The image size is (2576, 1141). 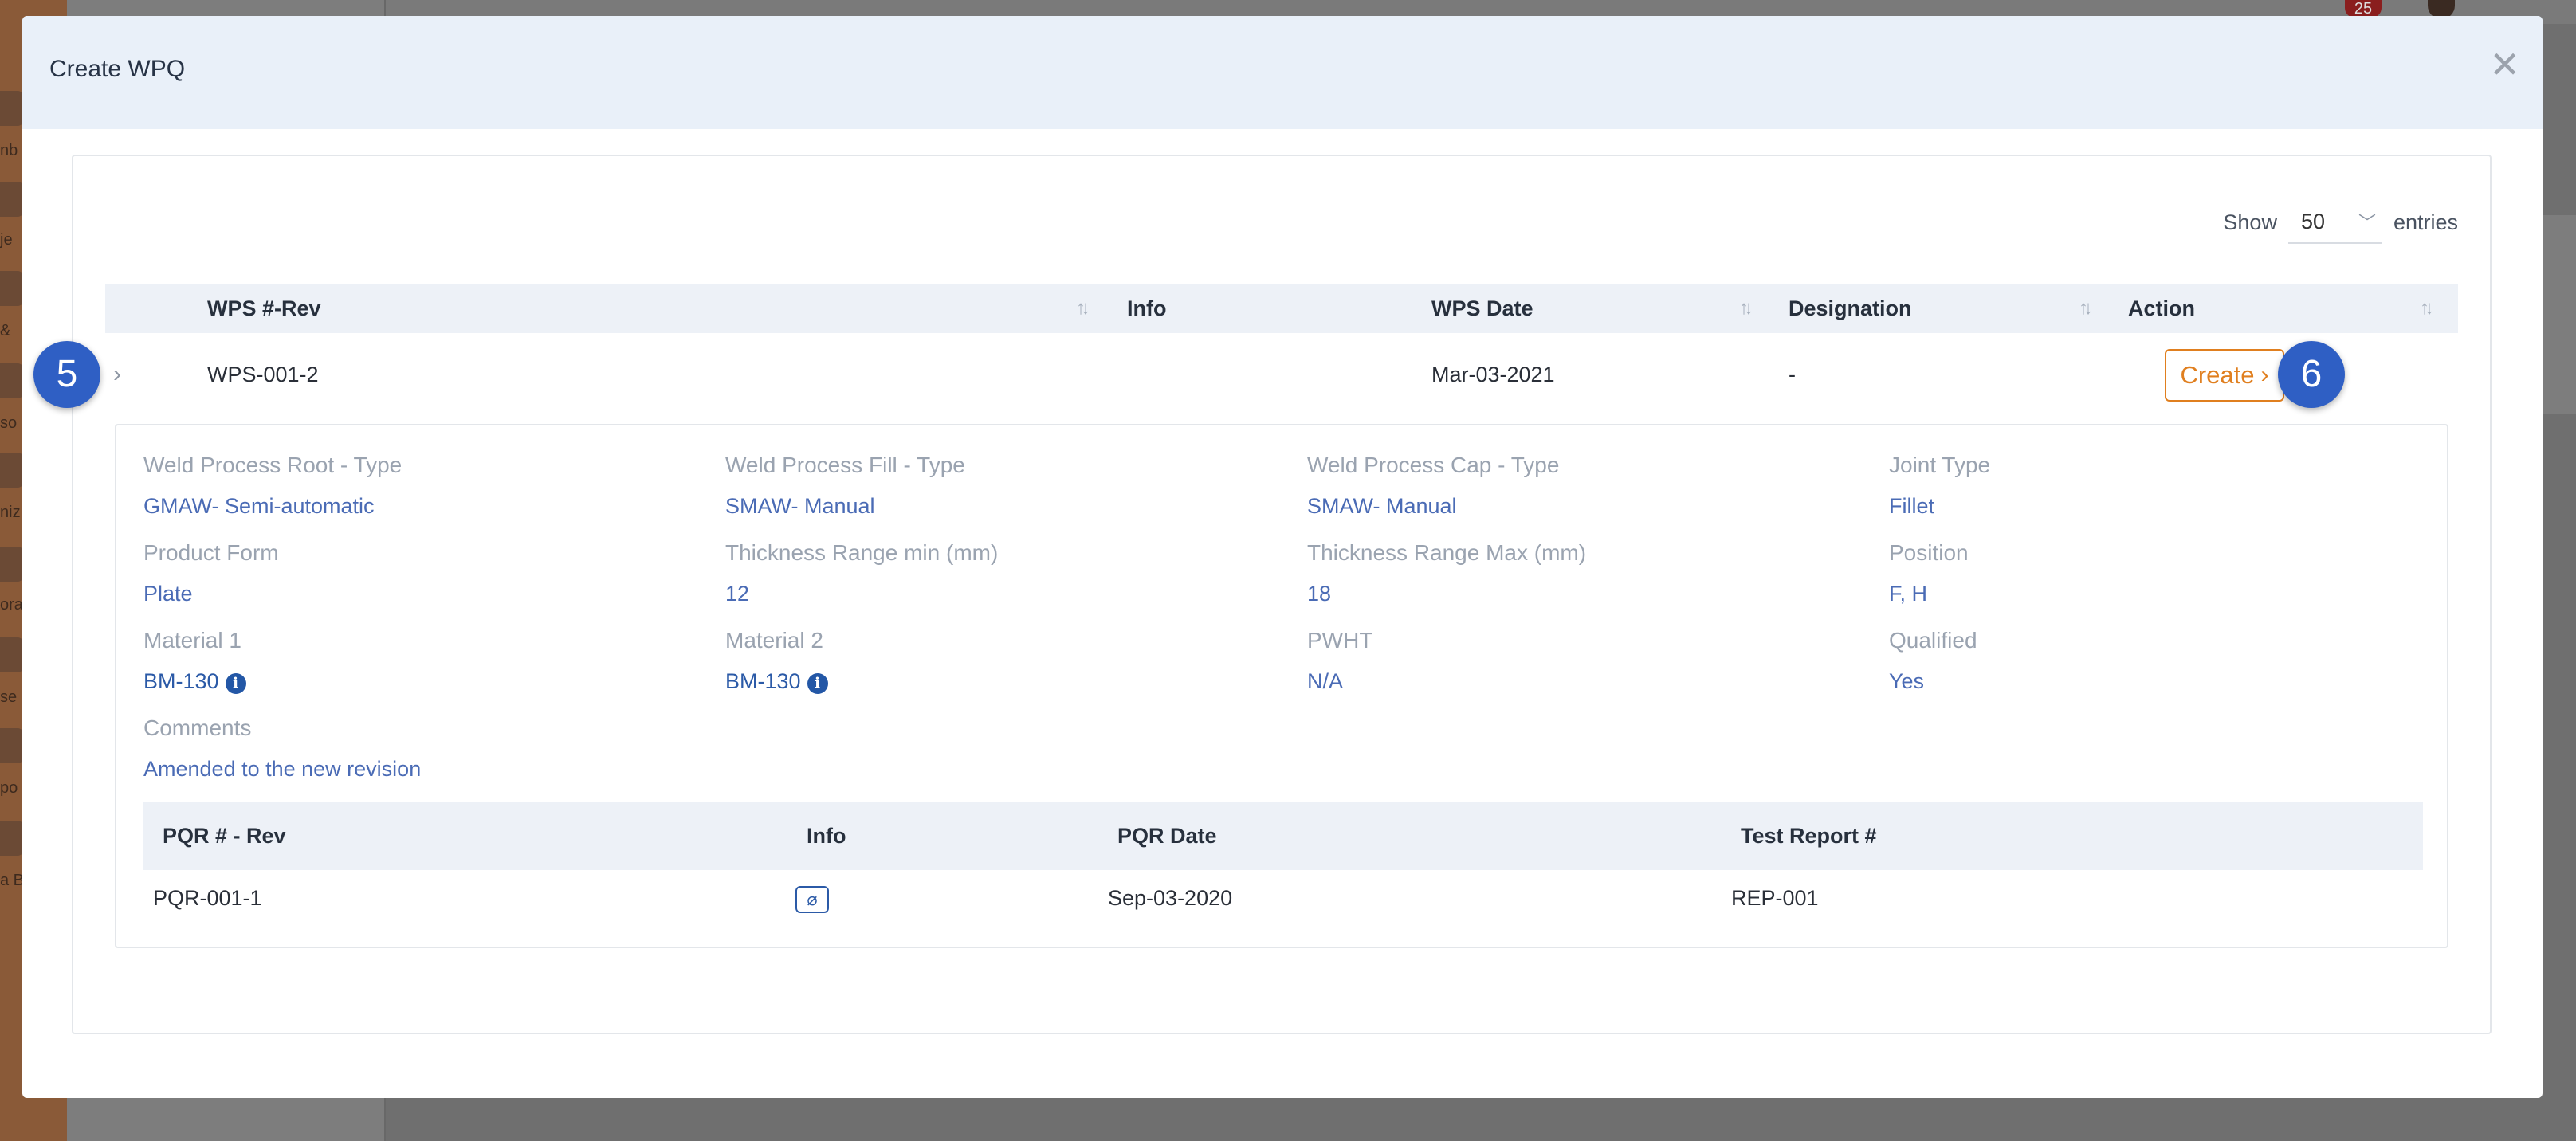 I want to click on field-value: F, H, so click(x=1908, y=594).